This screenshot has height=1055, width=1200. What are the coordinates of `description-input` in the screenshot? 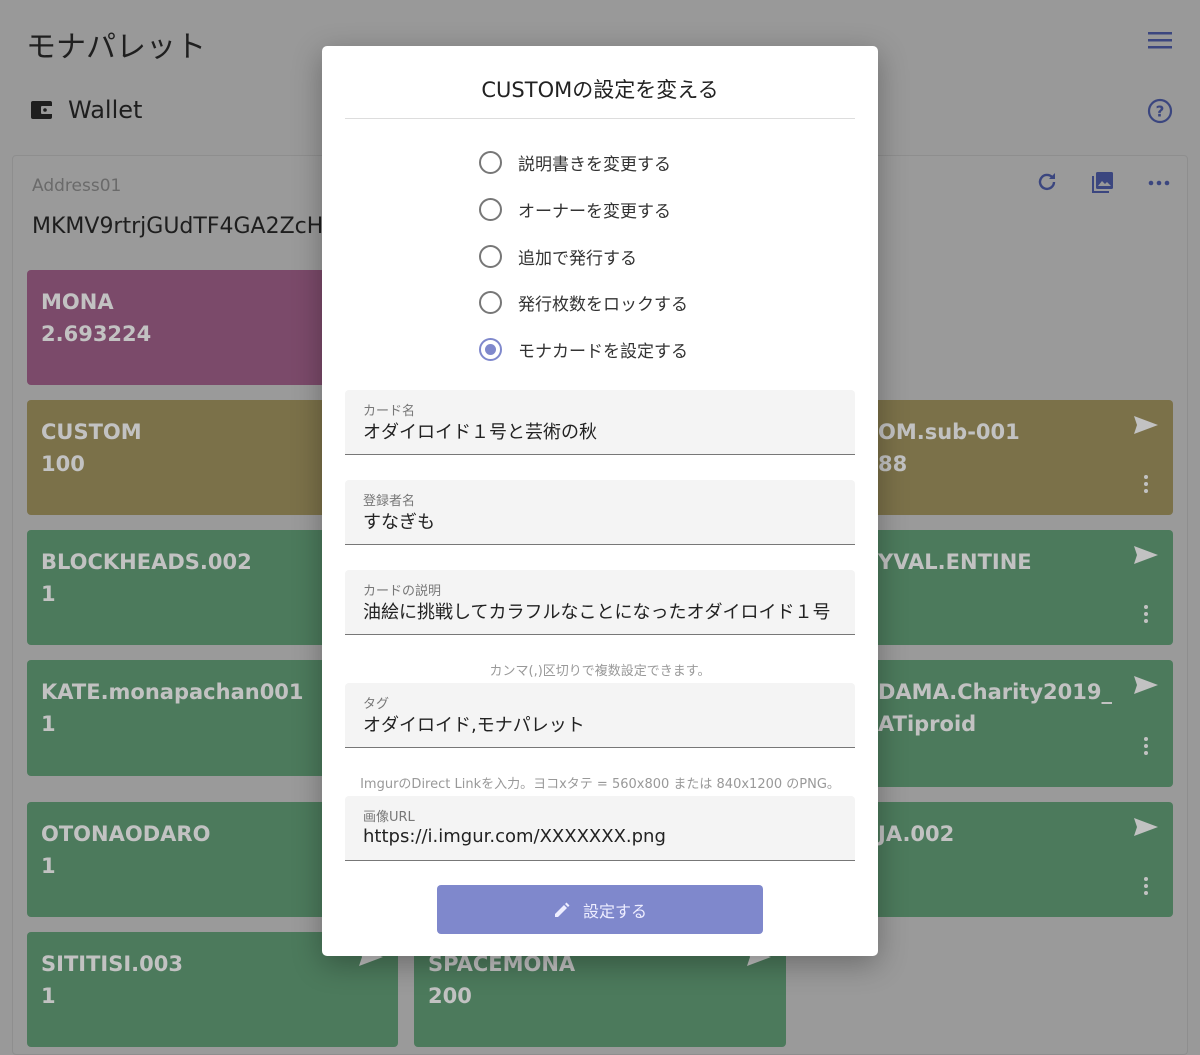 It's located at (600, 610).